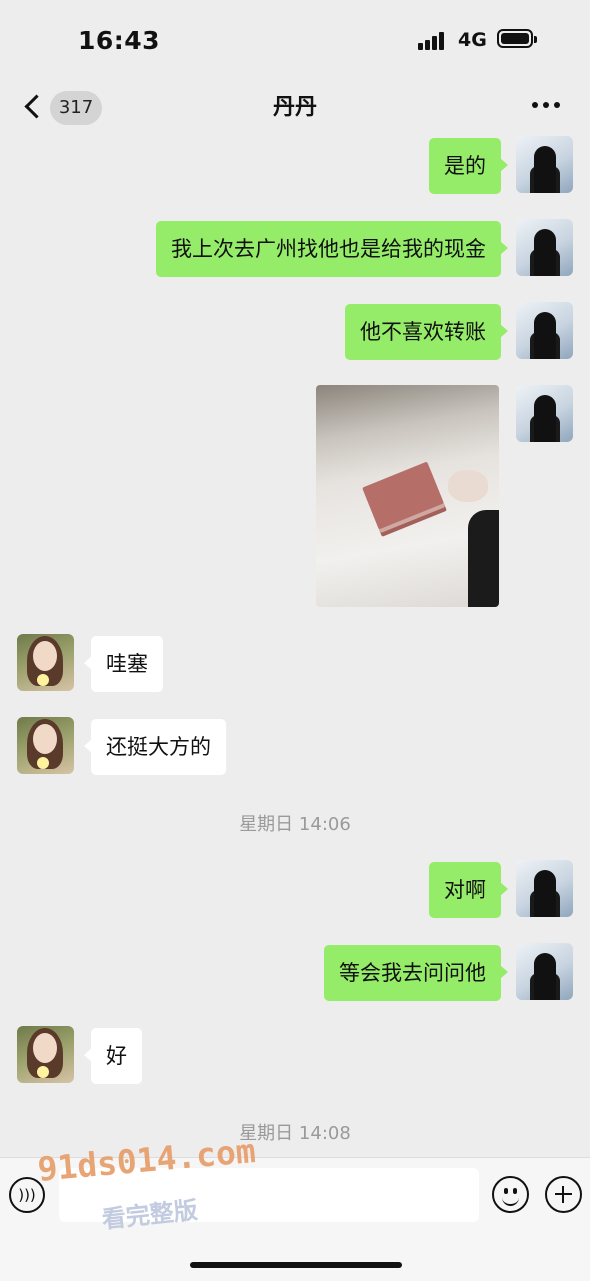 The height and width of the screenshot is (1281, 590). What do you see at coordinates (510, 1194) in the screenshot?
I see `emoji-icon` at bounding box center [510, 1194].